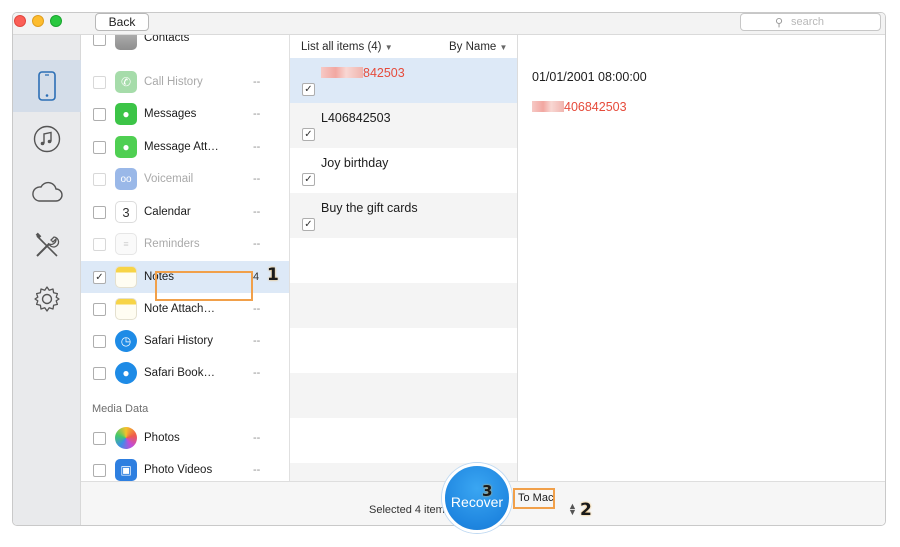  What do you see at coordinates (172, 244) in the screenshot?
I see `category-label: Reminders` at bounding box center [172, 244].